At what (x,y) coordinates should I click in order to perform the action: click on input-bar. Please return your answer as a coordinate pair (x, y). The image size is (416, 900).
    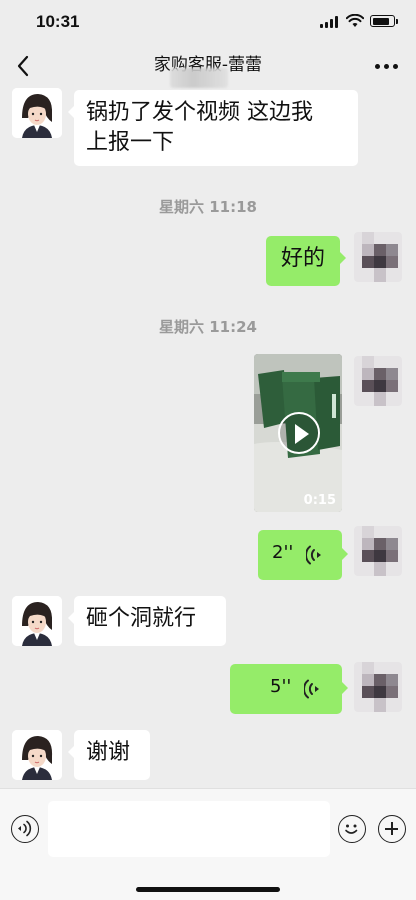
    Looking at the image, I should click on (208, 844).